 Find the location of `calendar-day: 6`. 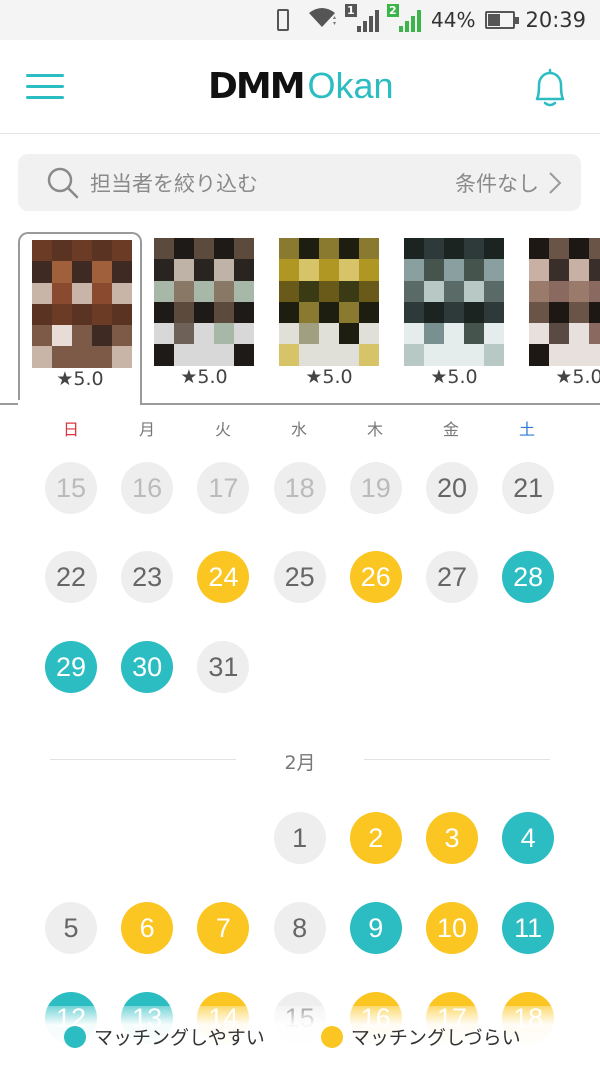

calendar-day: 6 is located at coordinates (147, 928).